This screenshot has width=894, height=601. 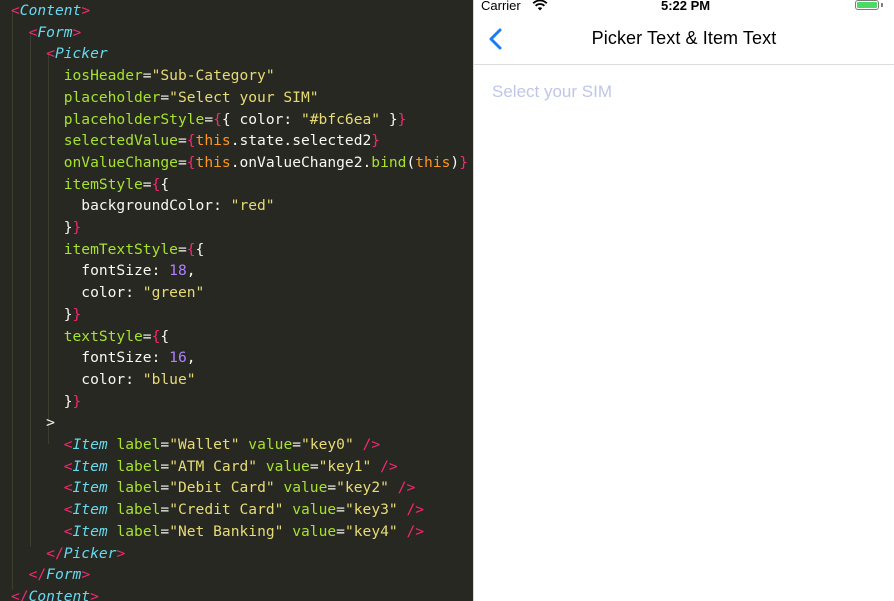 I want to click on code-token: textStyle, so click(x=103, y=336).